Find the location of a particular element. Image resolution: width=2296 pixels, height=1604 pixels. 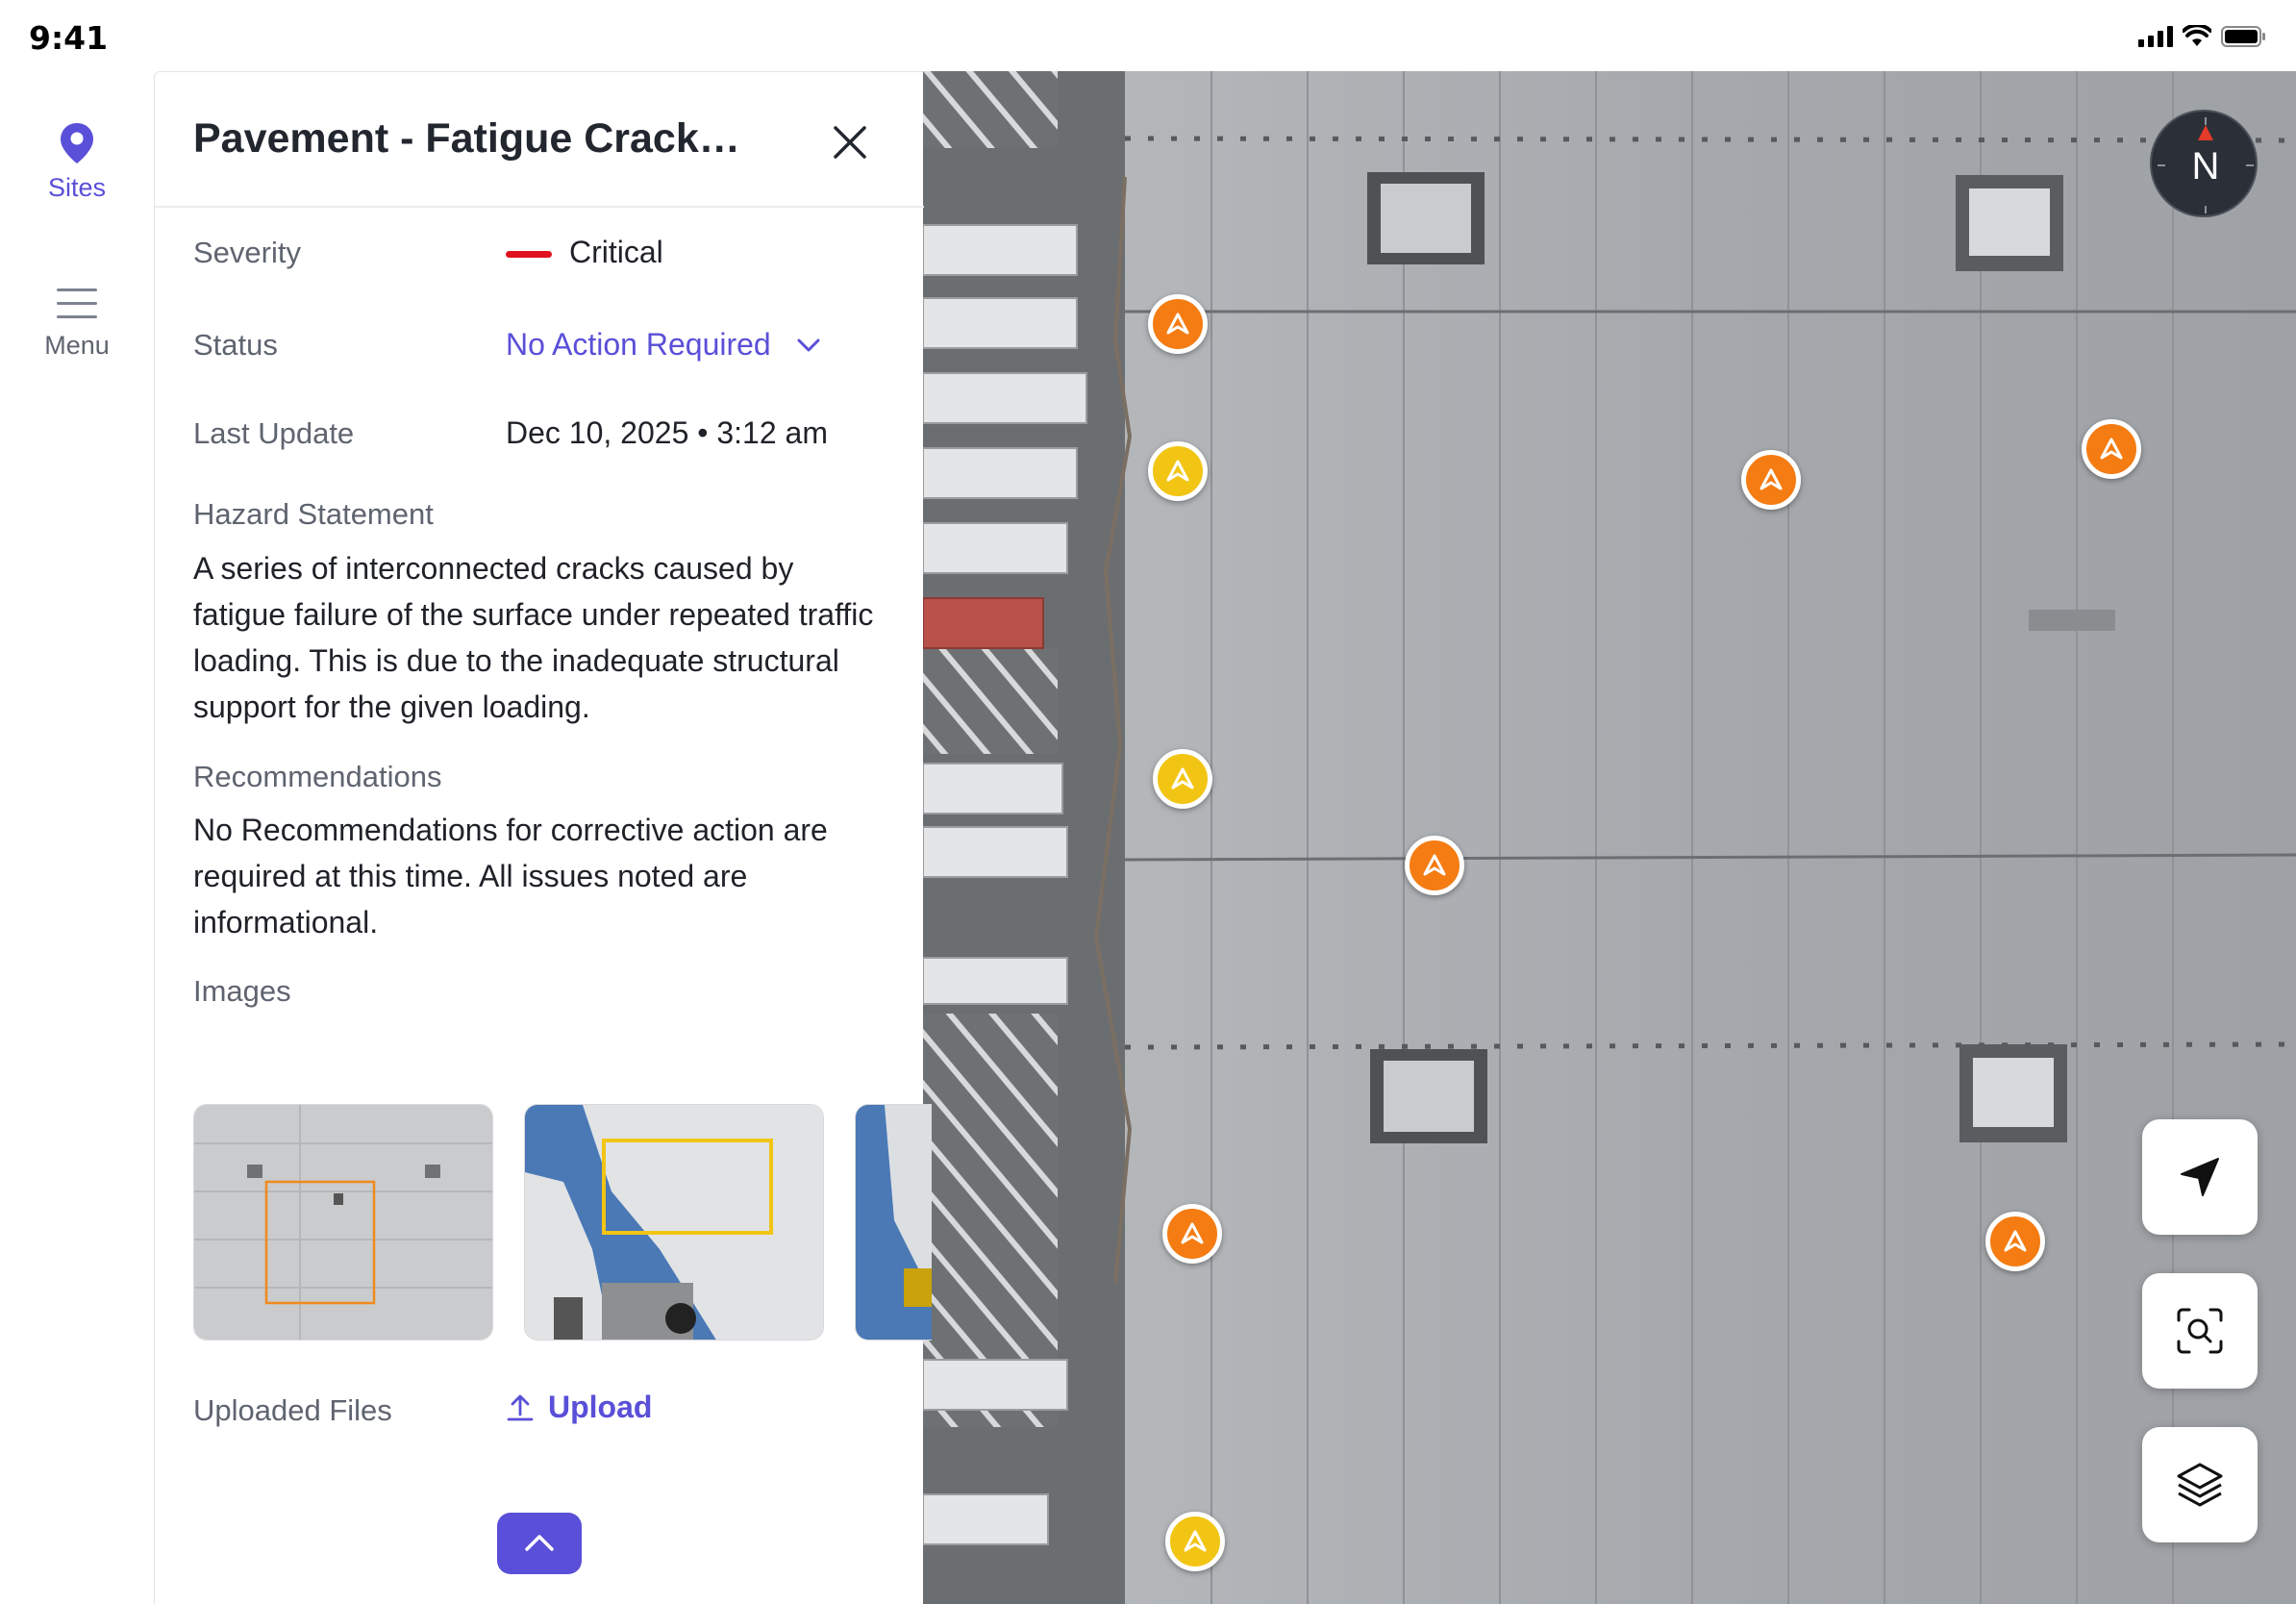

status-icons is located at coordinates (2202, 36).